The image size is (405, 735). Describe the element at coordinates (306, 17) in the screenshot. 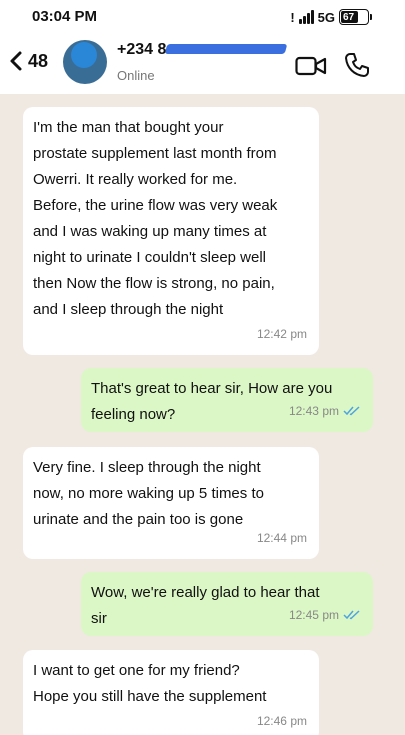

I see `signal-icon` at that location.